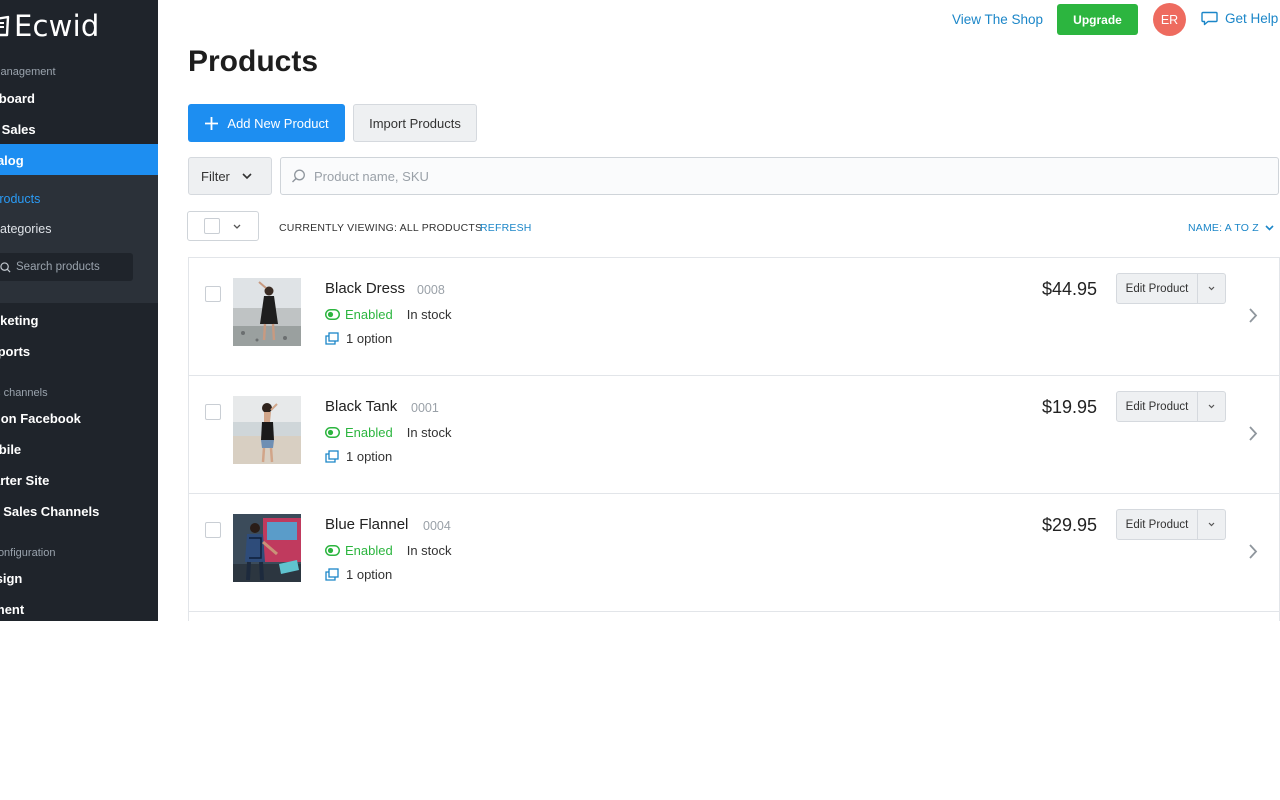  I want to click on sidebar-item-dashboard: Dashboard, so click(17, 98).